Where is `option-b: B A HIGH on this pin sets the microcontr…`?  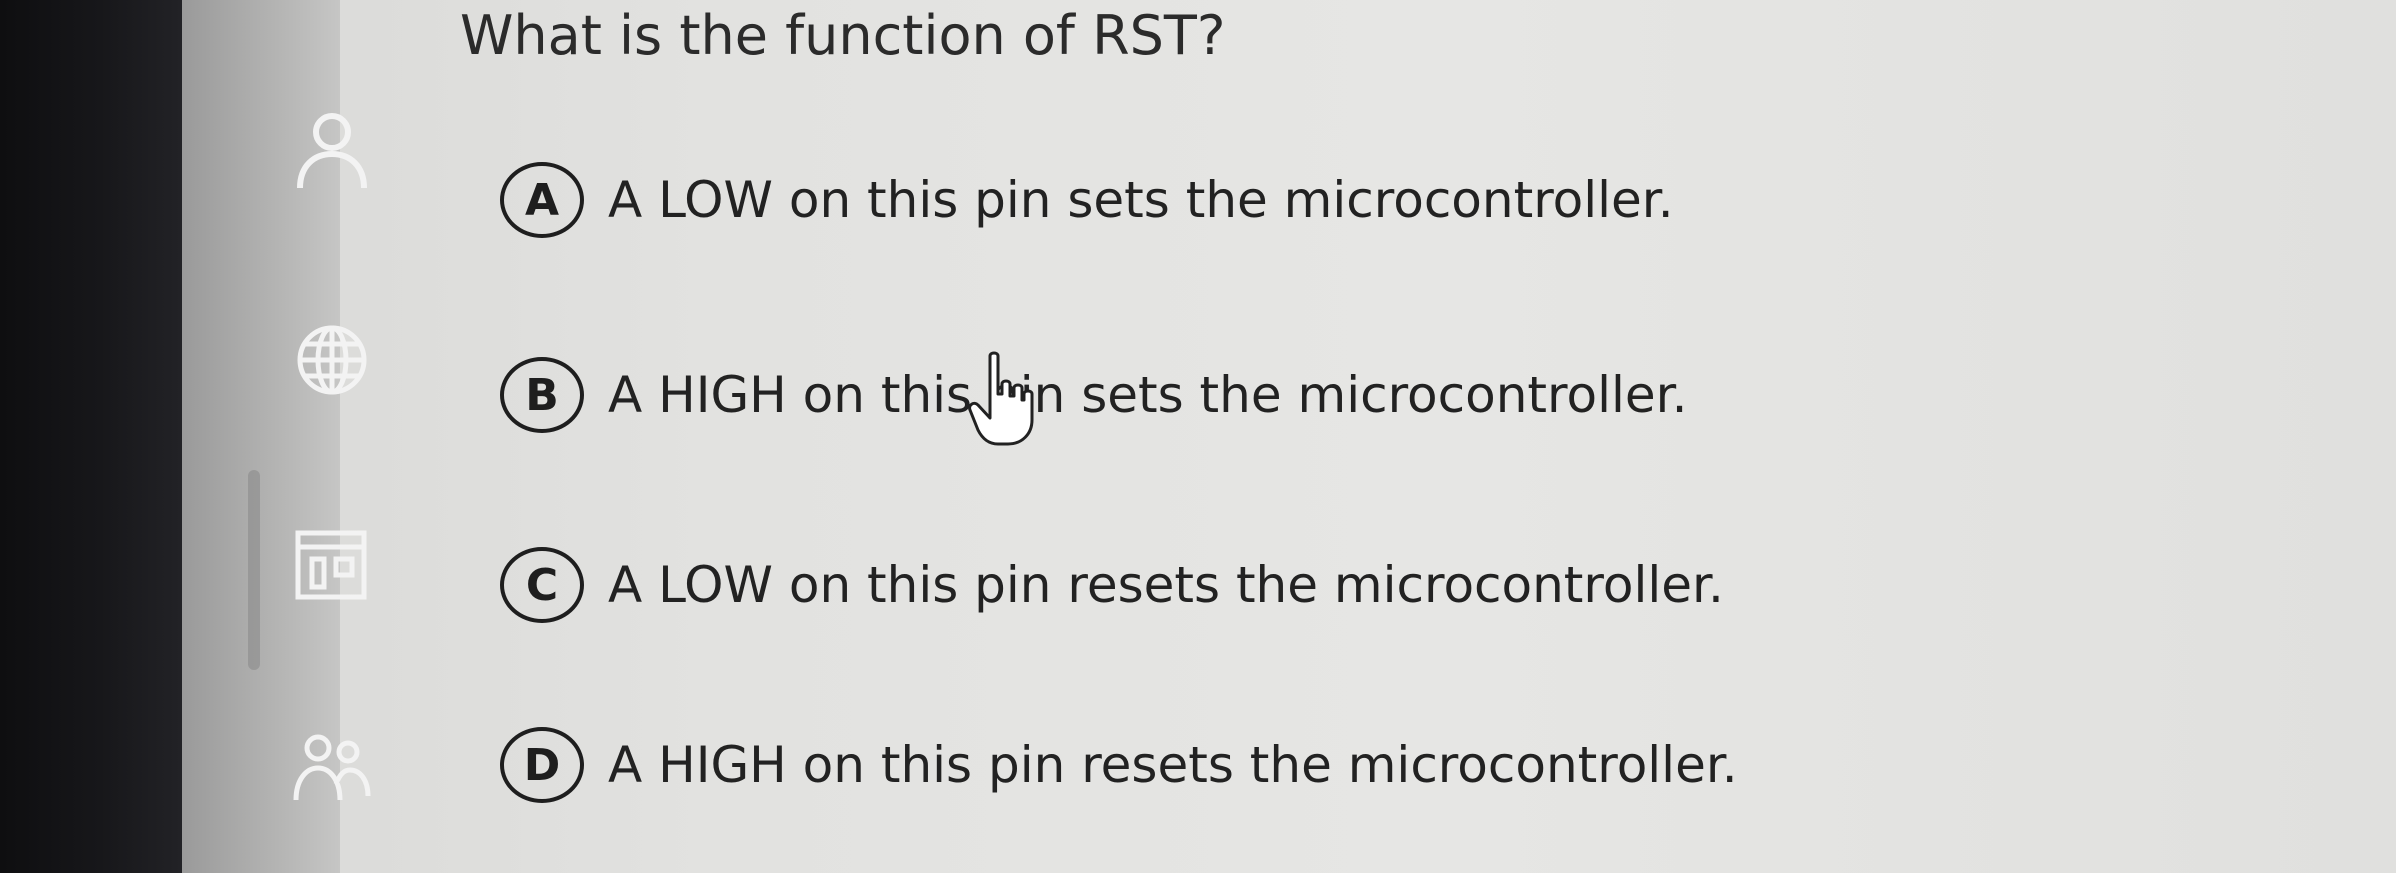
option-b: B A HIGH on this pin sets the microcontr… is located at coordinates (1093, 395).